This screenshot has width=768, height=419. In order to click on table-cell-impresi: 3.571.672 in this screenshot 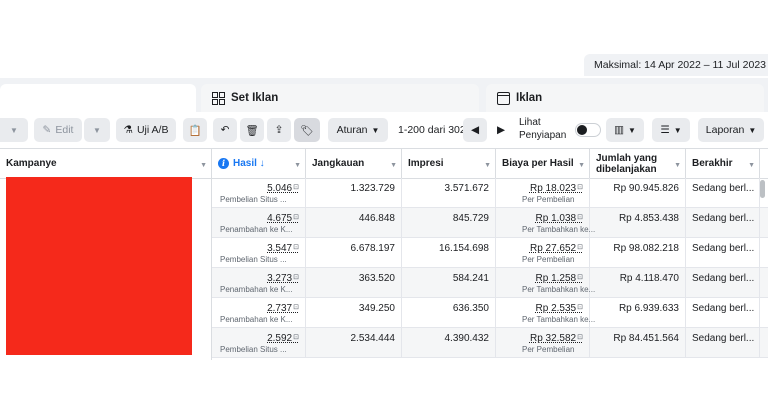, I will do `click(449, 193)`.